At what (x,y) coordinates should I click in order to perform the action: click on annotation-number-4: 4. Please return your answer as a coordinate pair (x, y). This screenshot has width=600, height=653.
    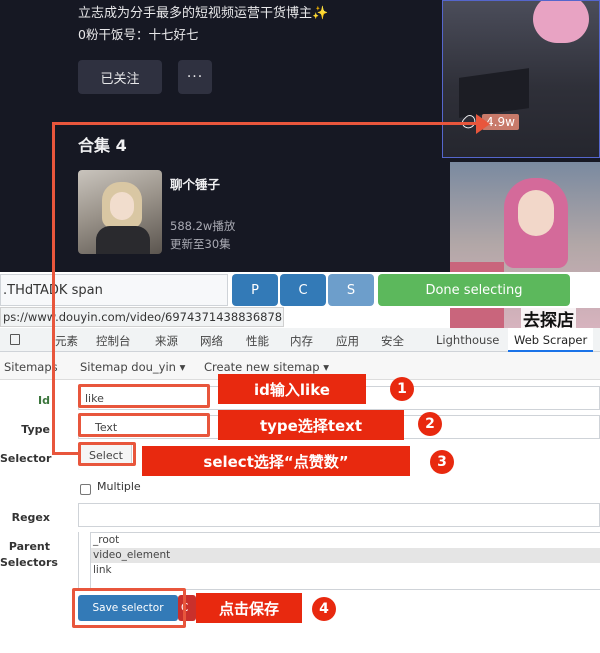
    Looking at the image, I should click on (324, 609).